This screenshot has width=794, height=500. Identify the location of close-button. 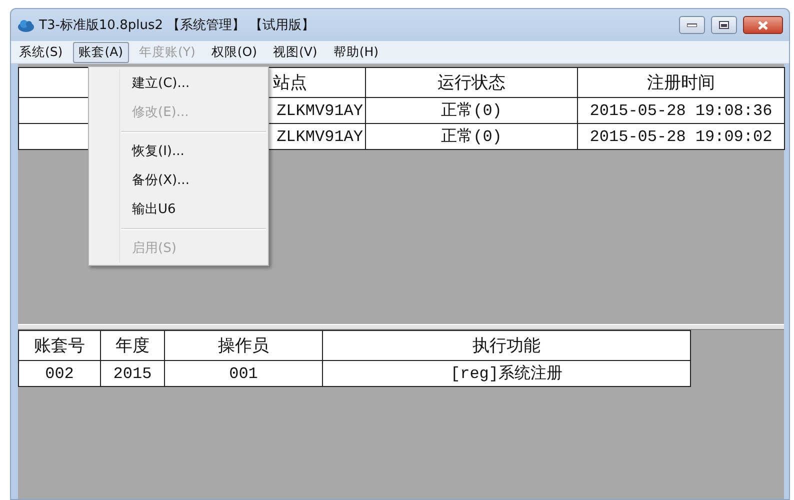
(763, 25).